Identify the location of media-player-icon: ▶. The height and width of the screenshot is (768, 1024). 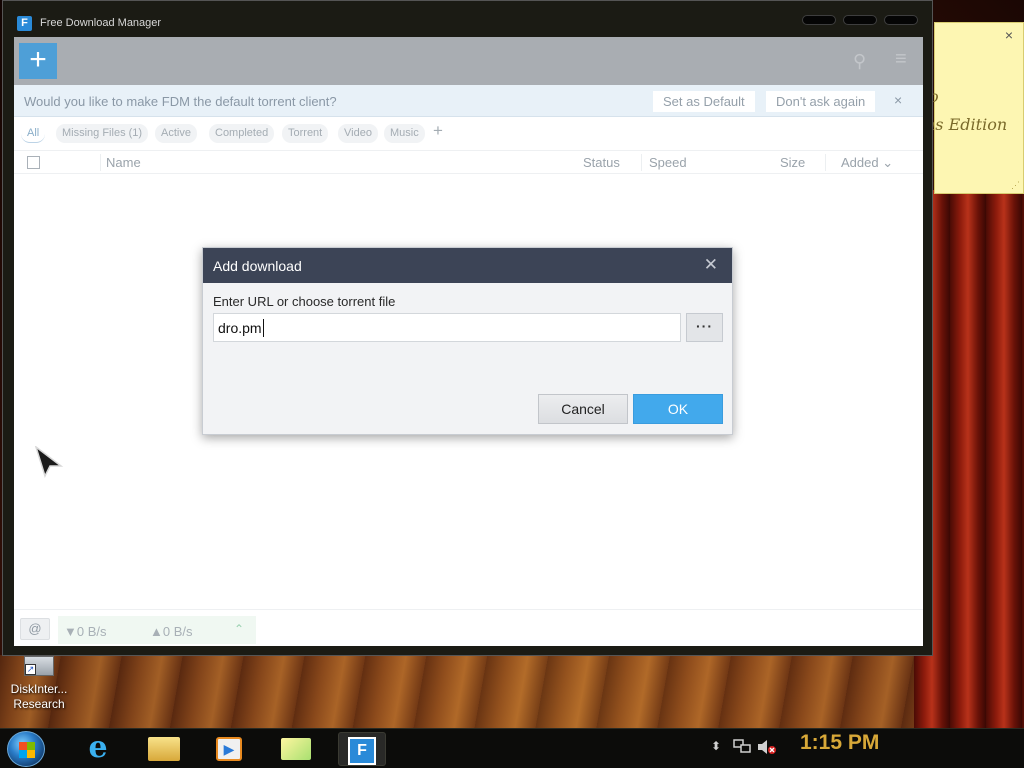
(229, 749).